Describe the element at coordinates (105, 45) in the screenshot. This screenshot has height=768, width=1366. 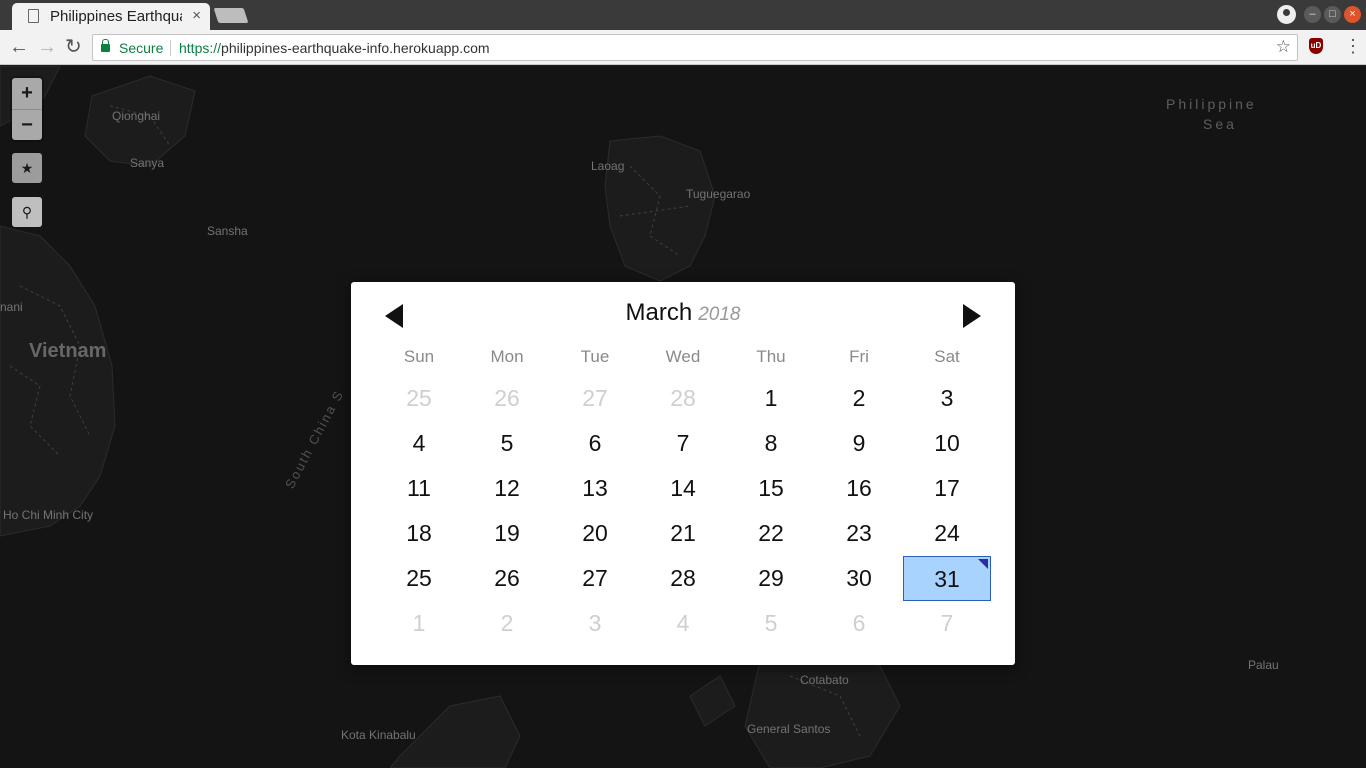
I see `lock-icon` at that location.